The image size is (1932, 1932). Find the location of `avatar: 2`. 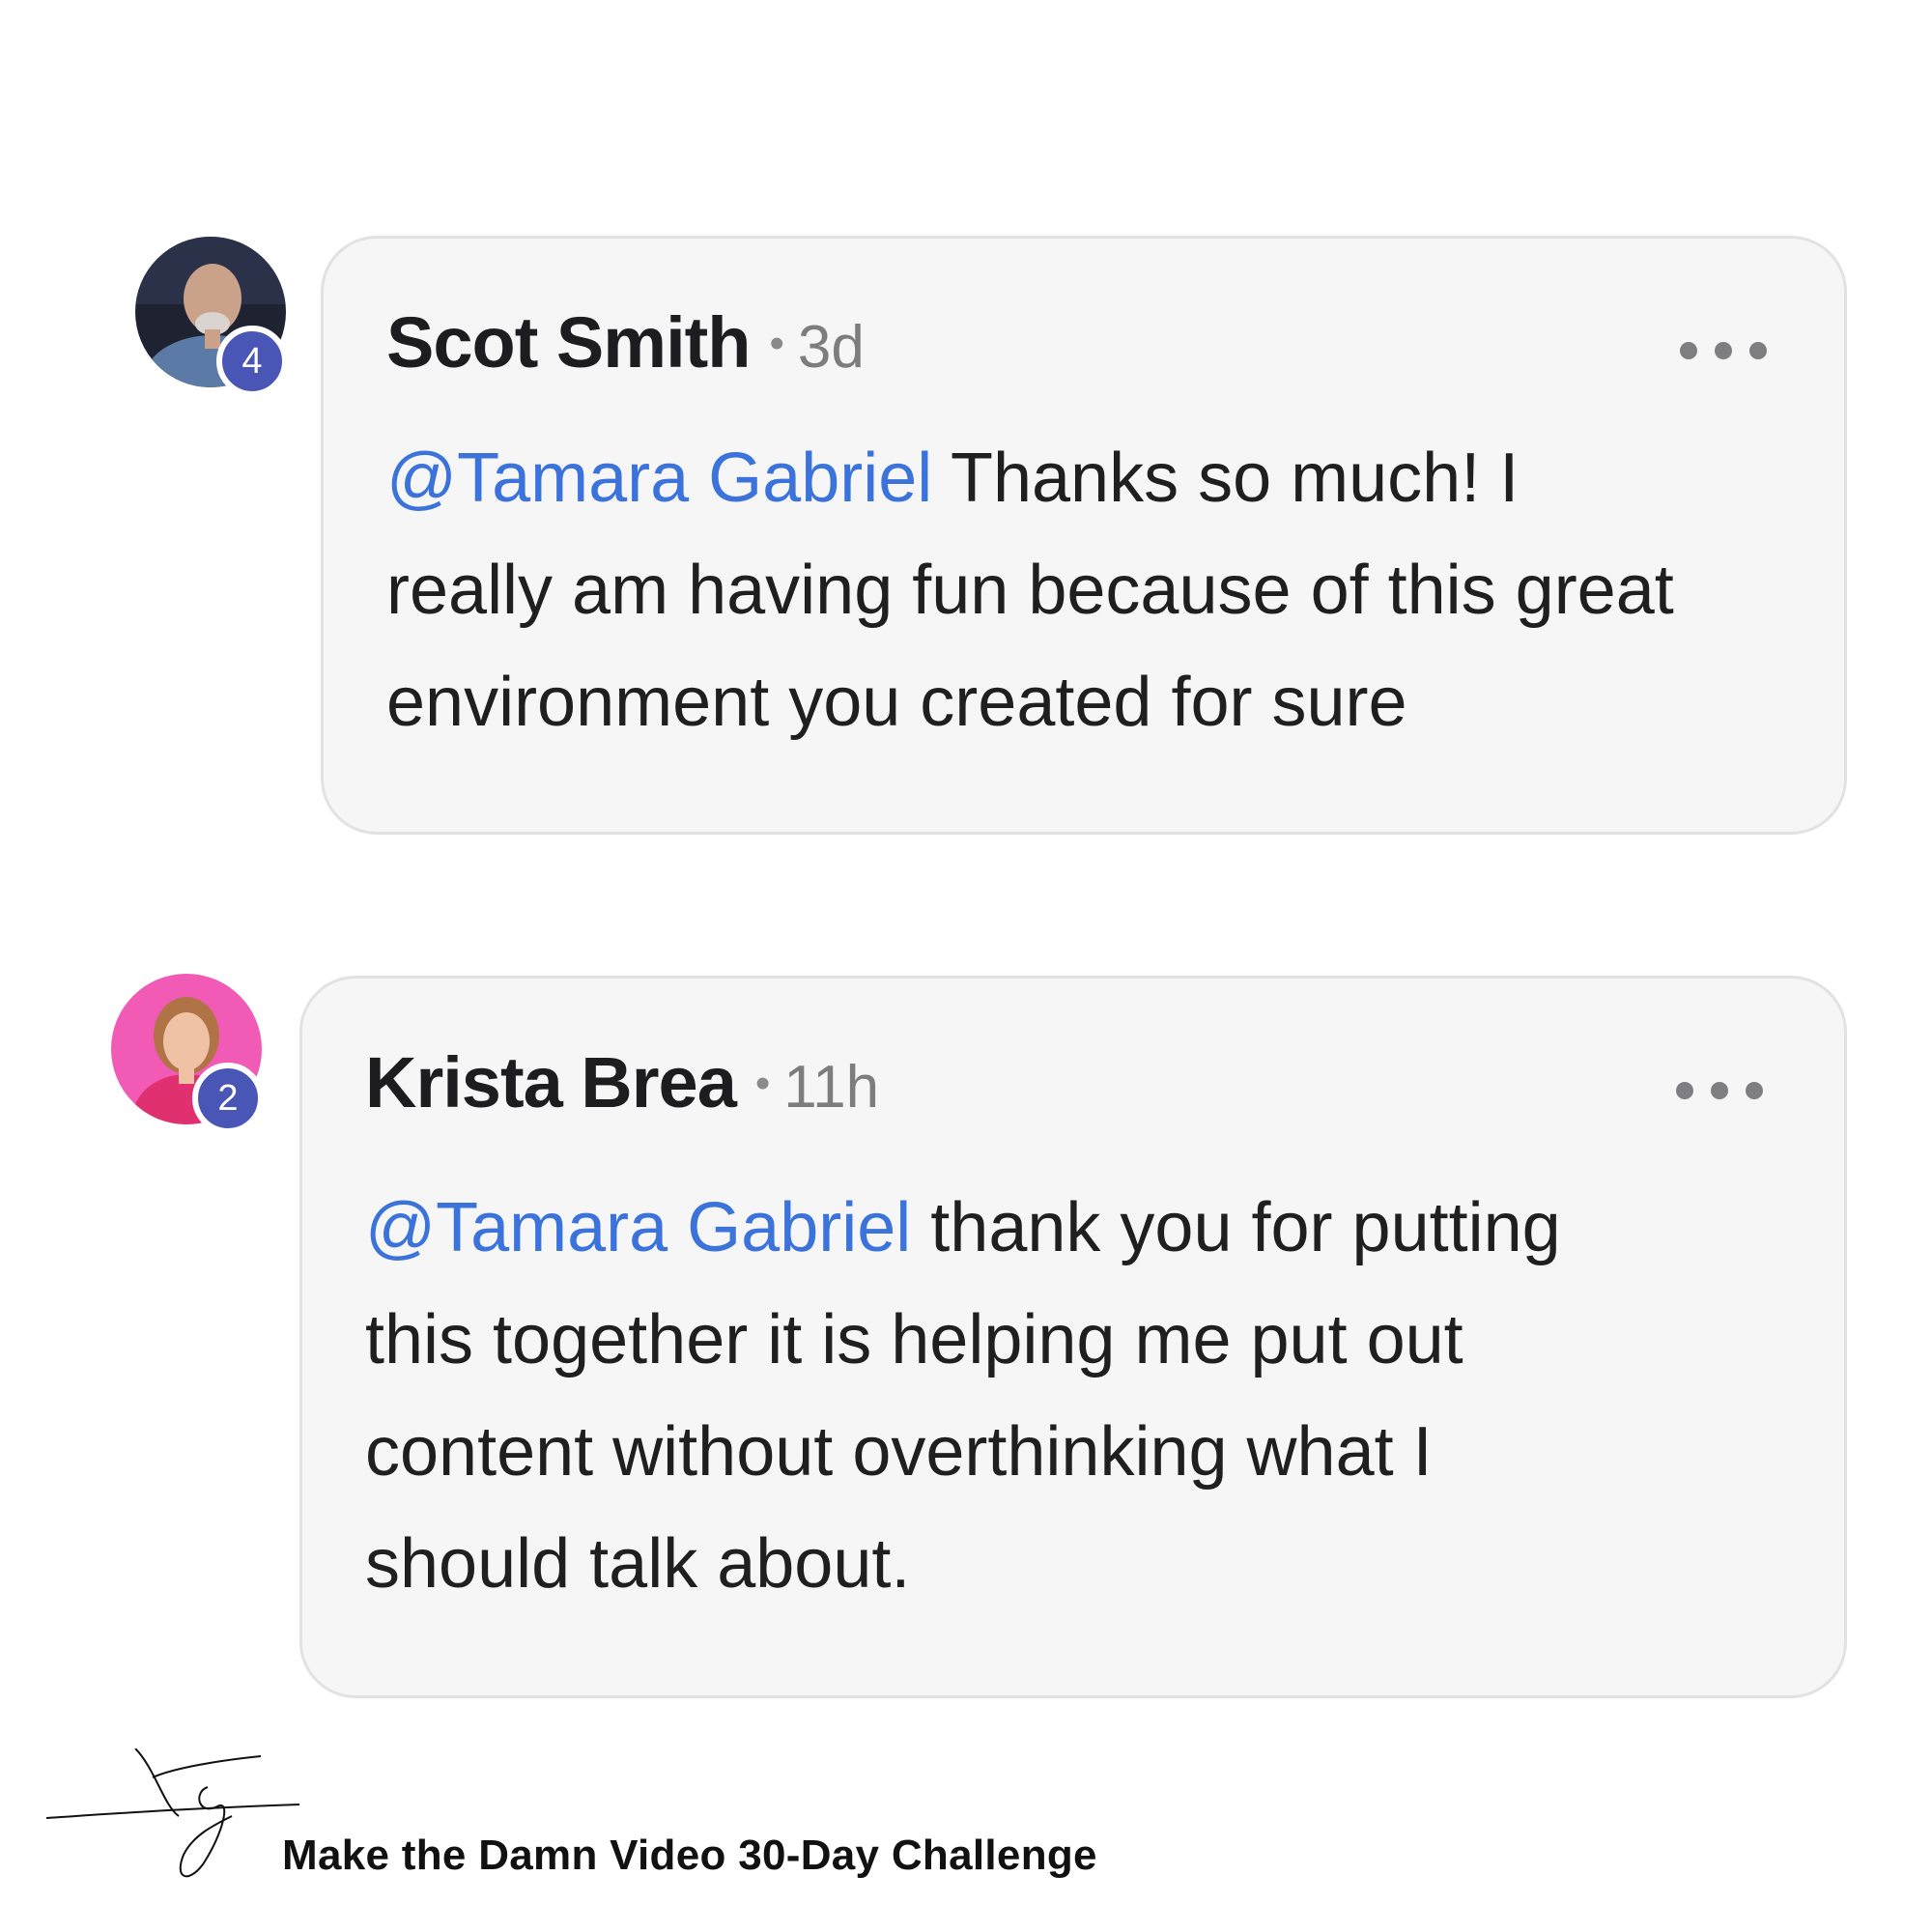

avatar: 2 is located at coordinates (188, 1054).